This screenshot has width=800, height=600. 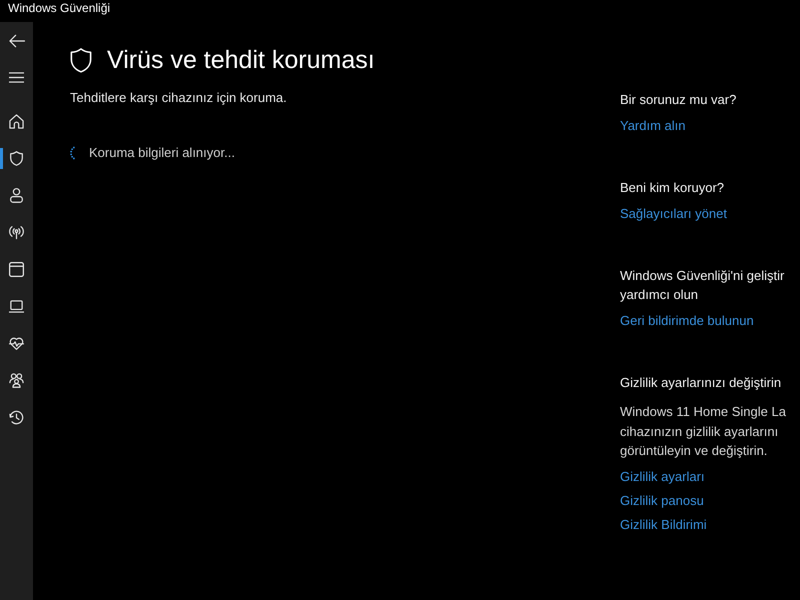 I want to click on page-subtitle: Tehditlere karşı cihazınız için koruma., so click(x=179, y=98).